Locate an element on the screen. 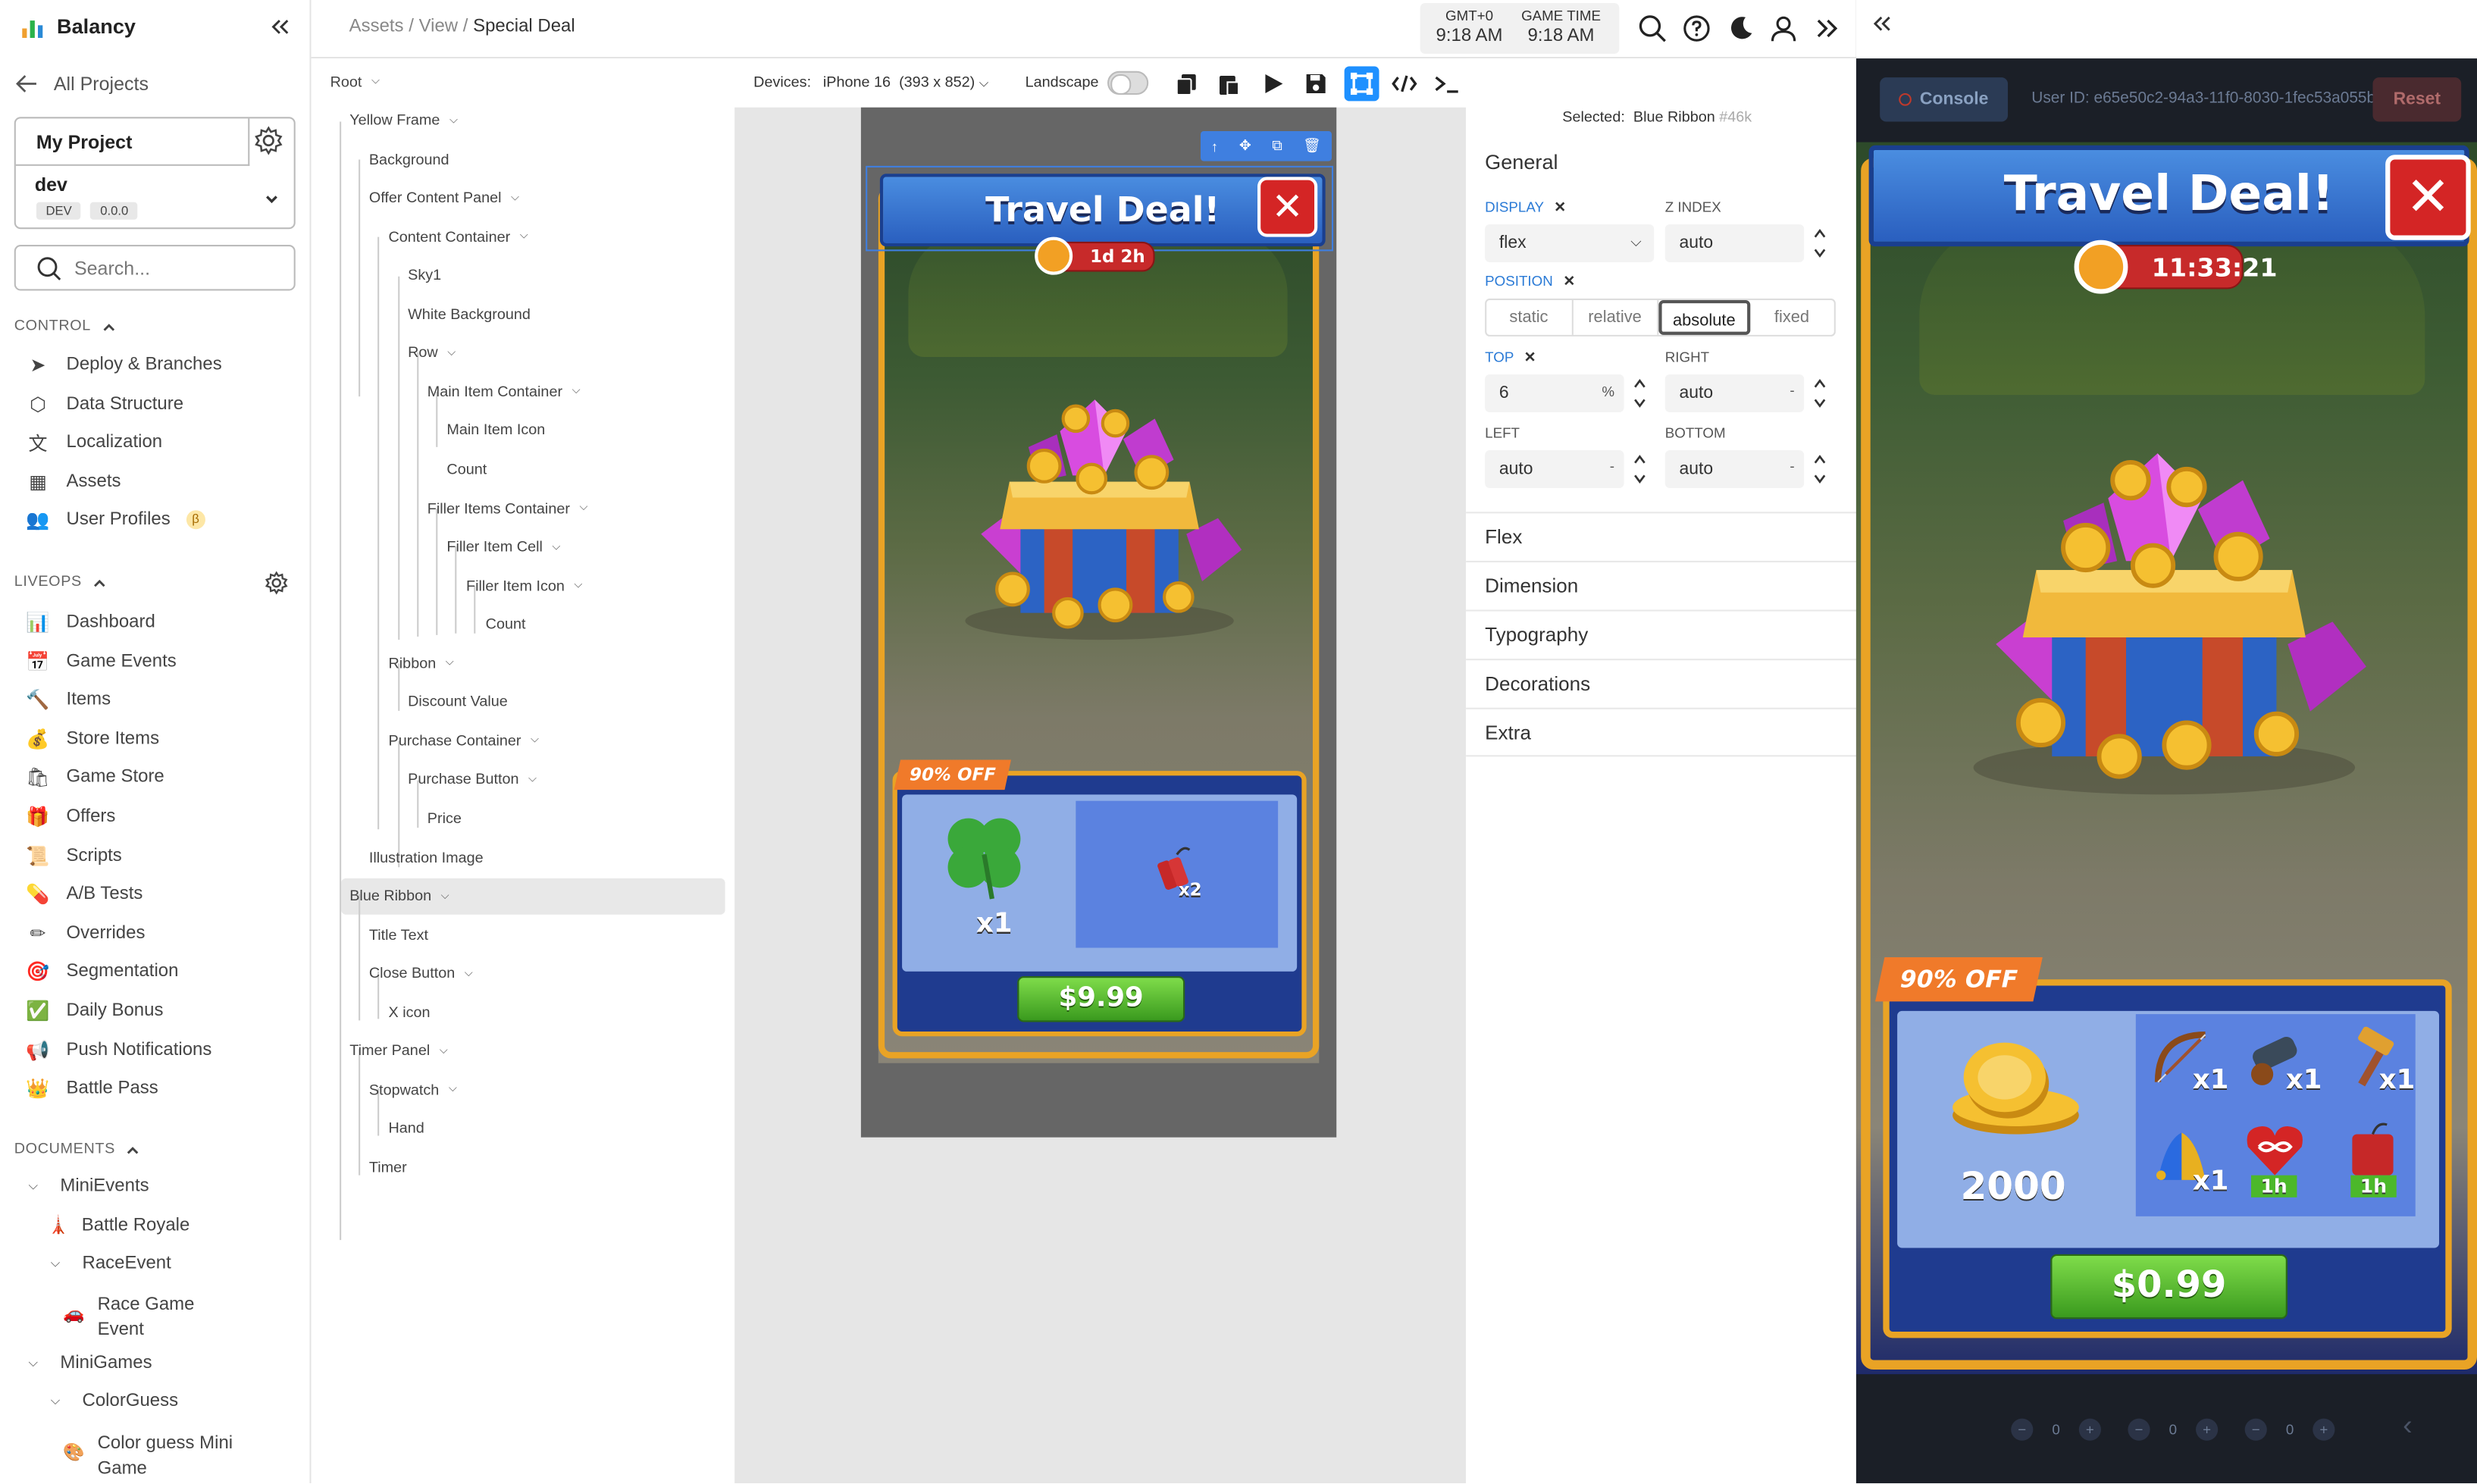  brand: Balancy is located at coordinates (79, 26).